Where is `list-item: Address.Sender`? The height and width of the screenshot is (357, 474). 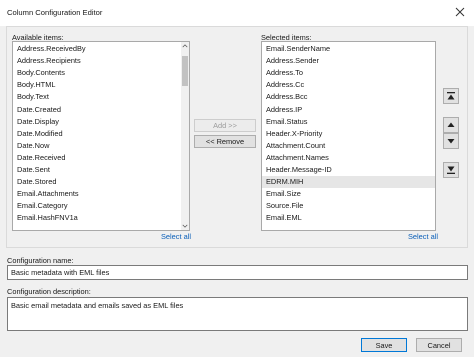
list-item: Address.Sender is located at coordinates (292, 61).